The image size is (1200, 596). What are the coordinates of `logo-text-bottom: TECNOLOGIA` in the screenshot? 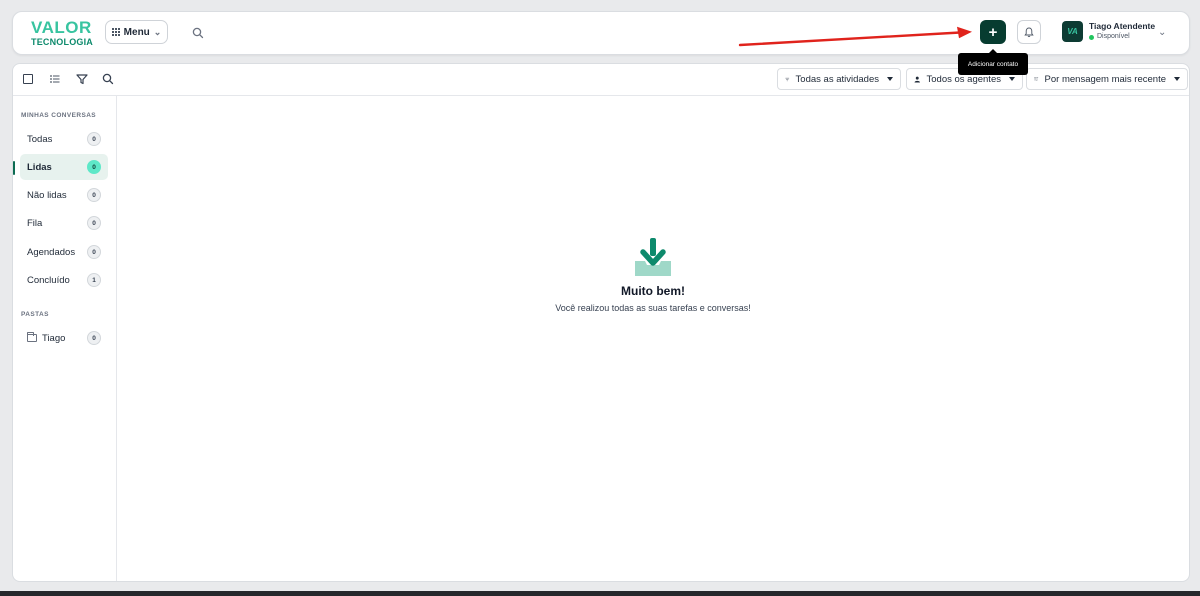 It's located at (62, 42).